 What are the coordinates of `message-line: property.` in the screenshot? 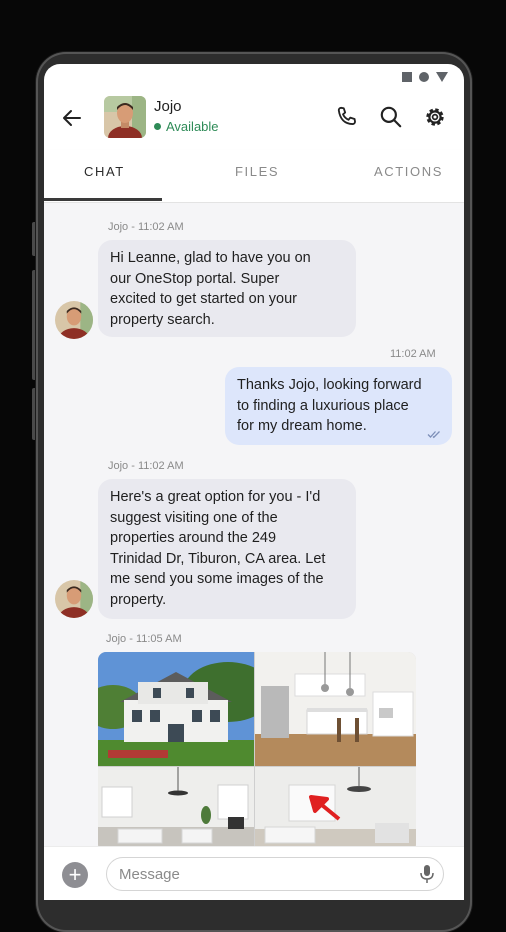 It's located at (138, 599).